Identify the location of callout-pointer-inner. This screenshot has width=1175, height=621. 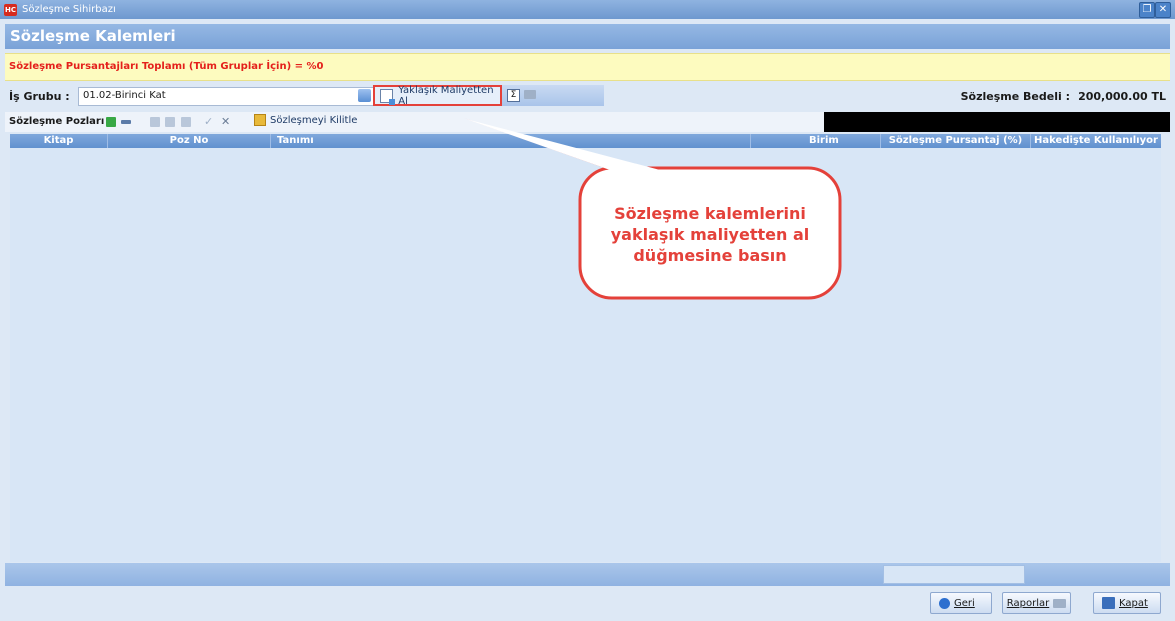
(563, 144).